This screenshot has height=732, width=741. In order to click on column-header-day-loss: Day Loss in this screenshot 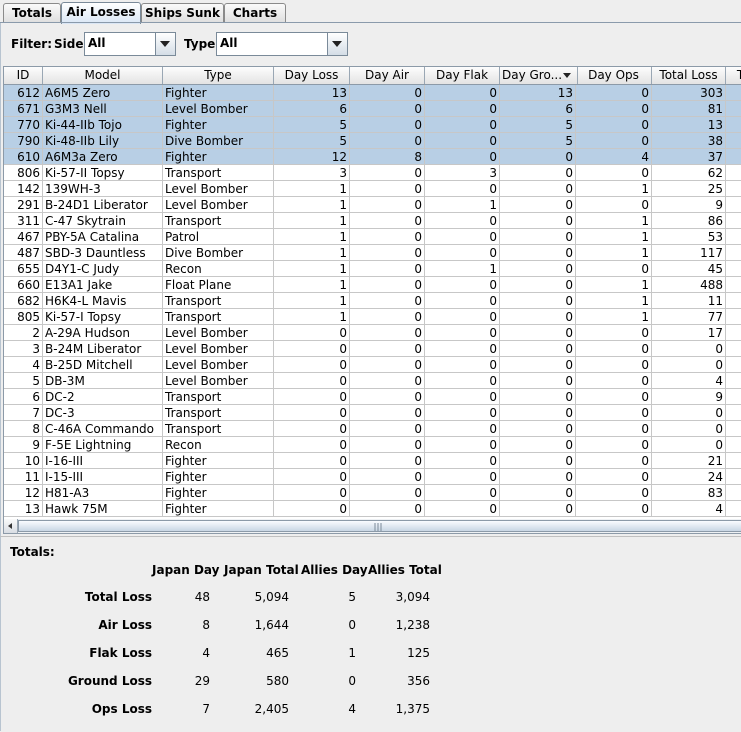, I will do `click(312, 75)`.